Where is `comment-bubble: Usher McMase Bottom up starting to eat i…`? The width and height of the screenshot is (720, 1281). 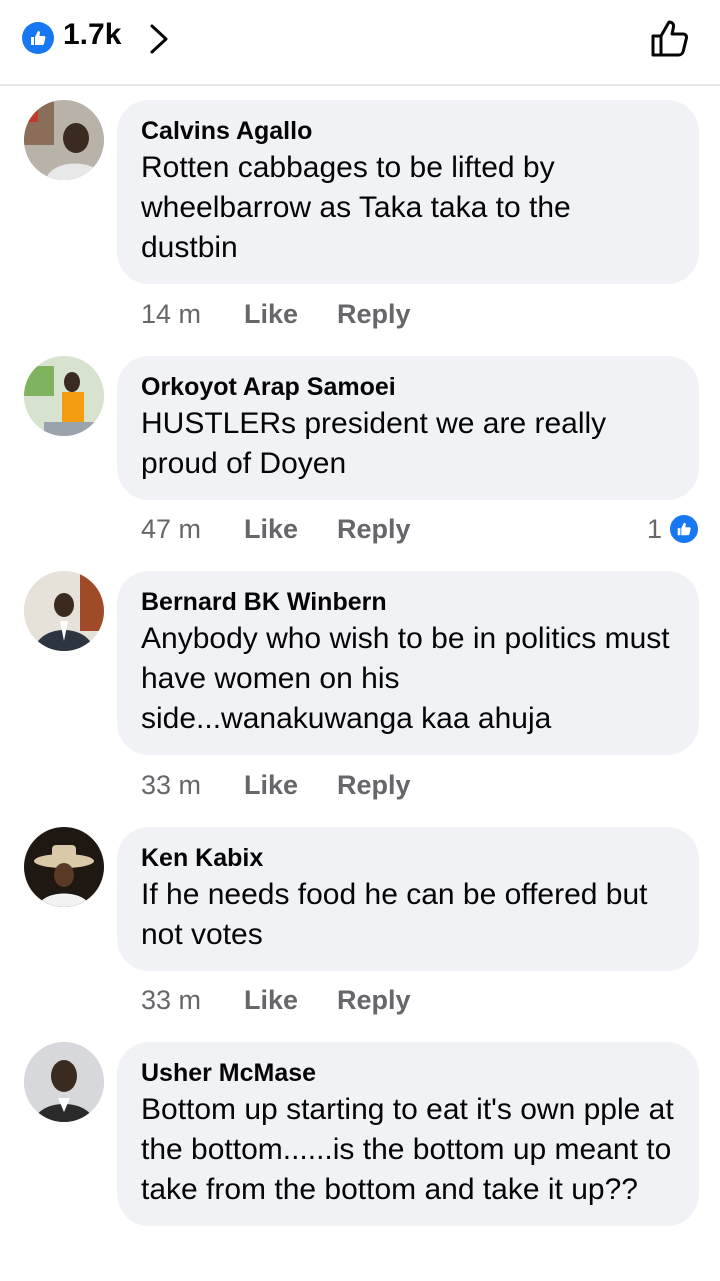 comment-bubble: Usher McMase Bottom up starting to eat i… is located at coordinates (408, 1134).